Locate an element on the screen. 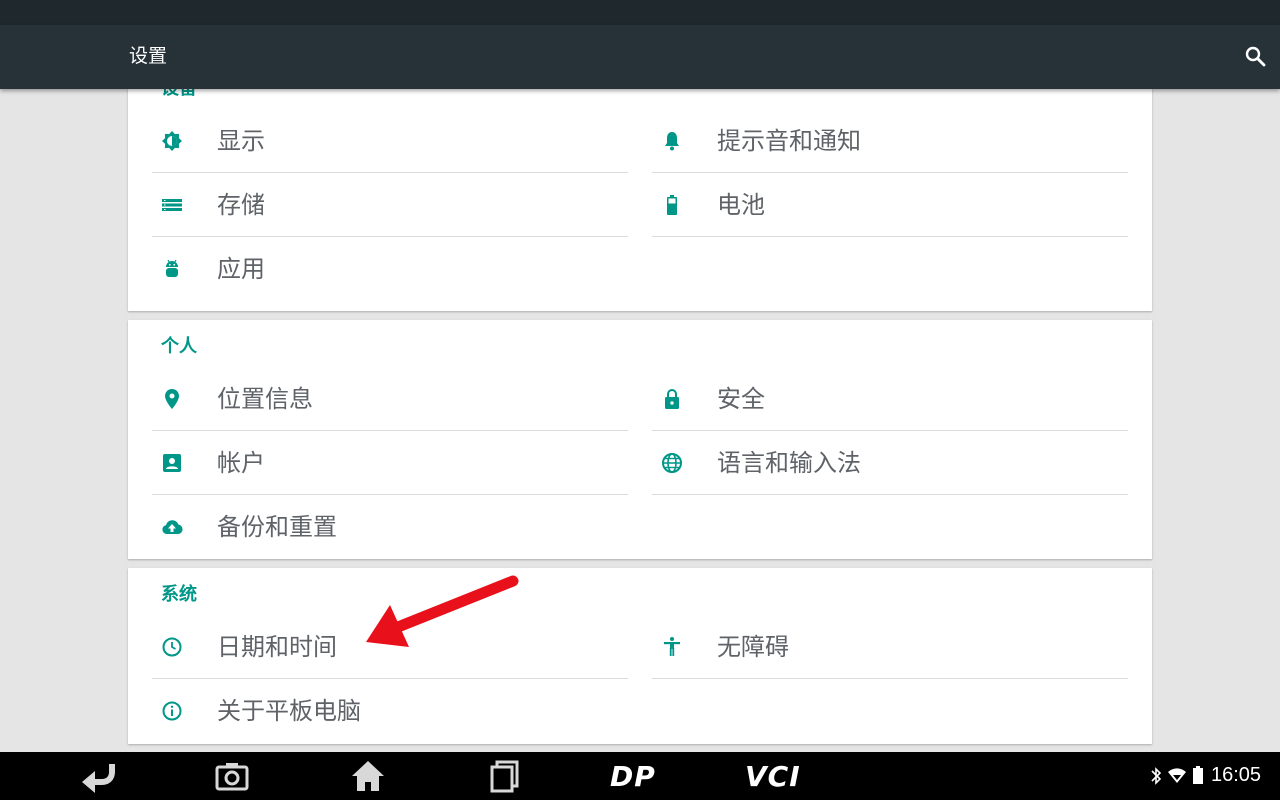 Image resolution: width=1280 pixels, height=800 pixels. item-label: 电池 is located at coordinates (741, 205).